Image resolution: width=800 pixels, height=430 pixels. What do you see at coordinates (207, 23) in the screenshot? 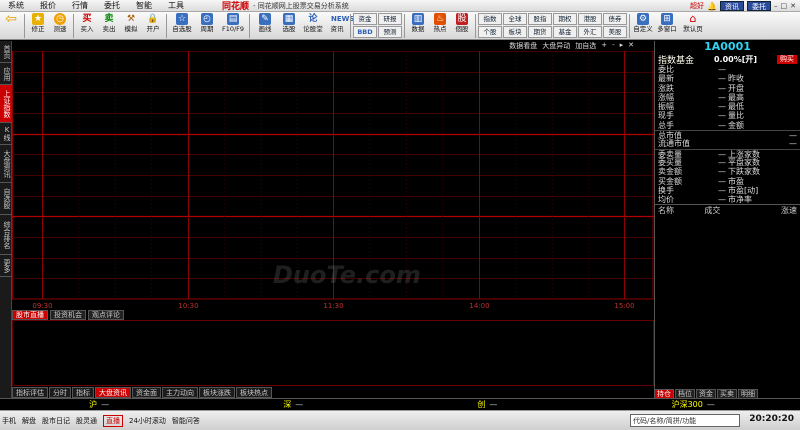
I see `cycle-button: ◴ 周期` at bounding box center [207, 23].